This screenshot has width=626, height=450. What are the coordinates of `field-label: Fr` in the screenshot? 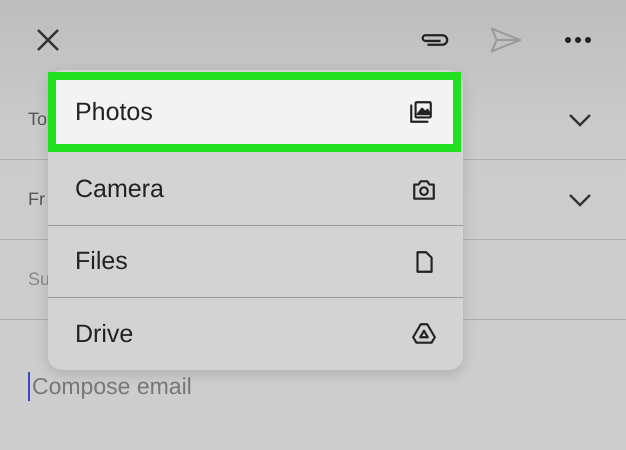 It's located at (36, 199).